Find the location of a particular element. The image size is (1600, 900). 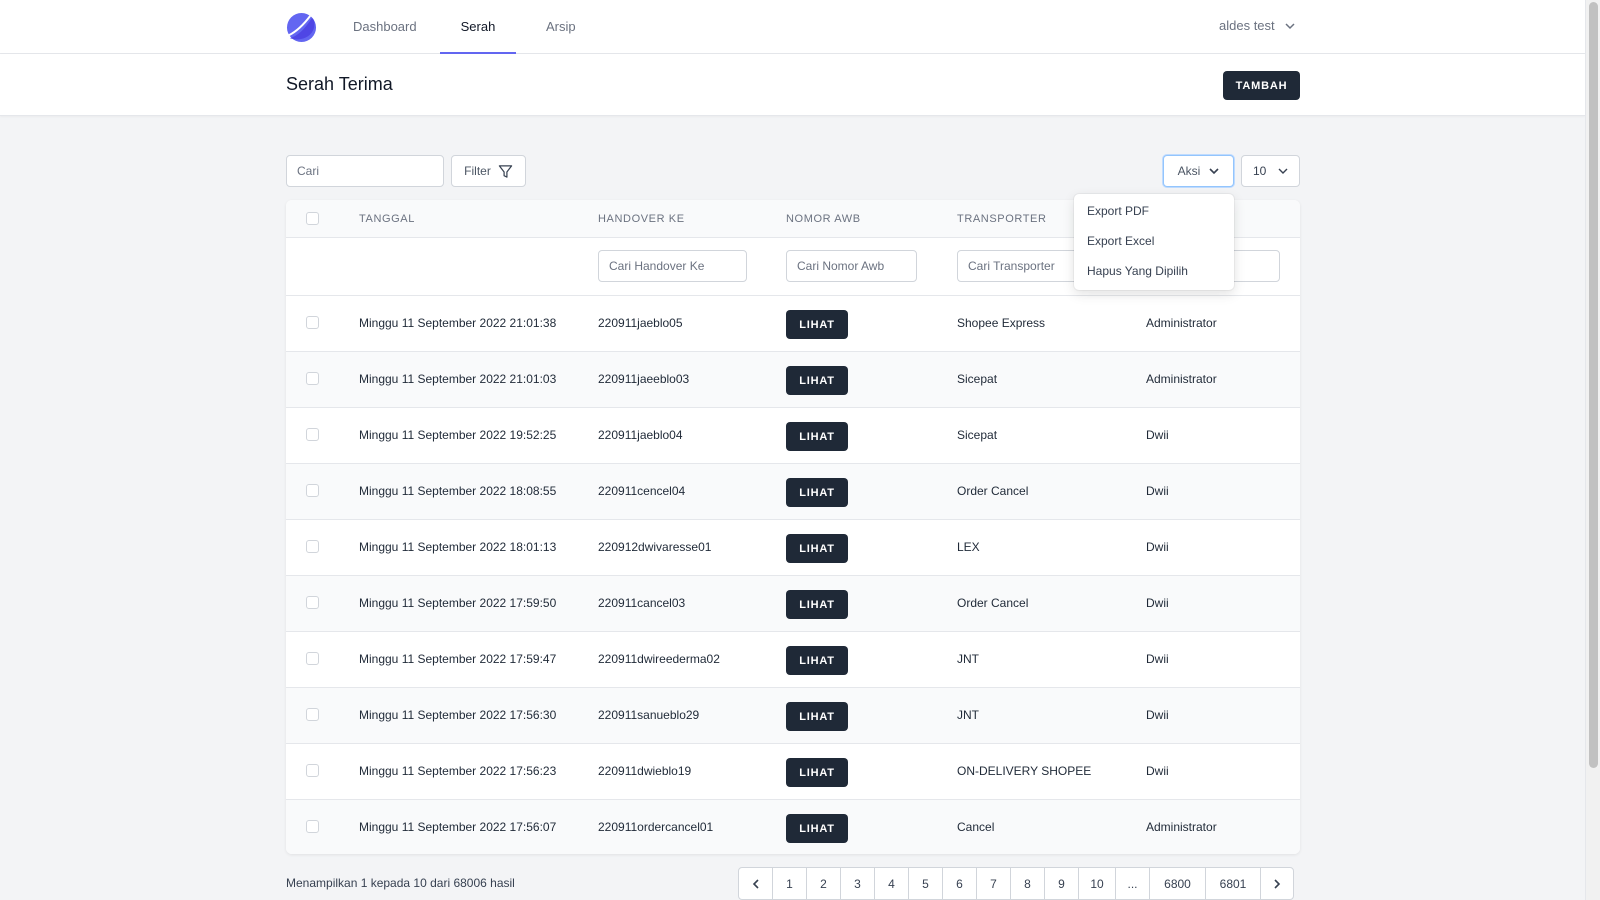

cell-tanggal: Minggu 11 September 2022 21:01:38 is located at coordinates (458, 323).